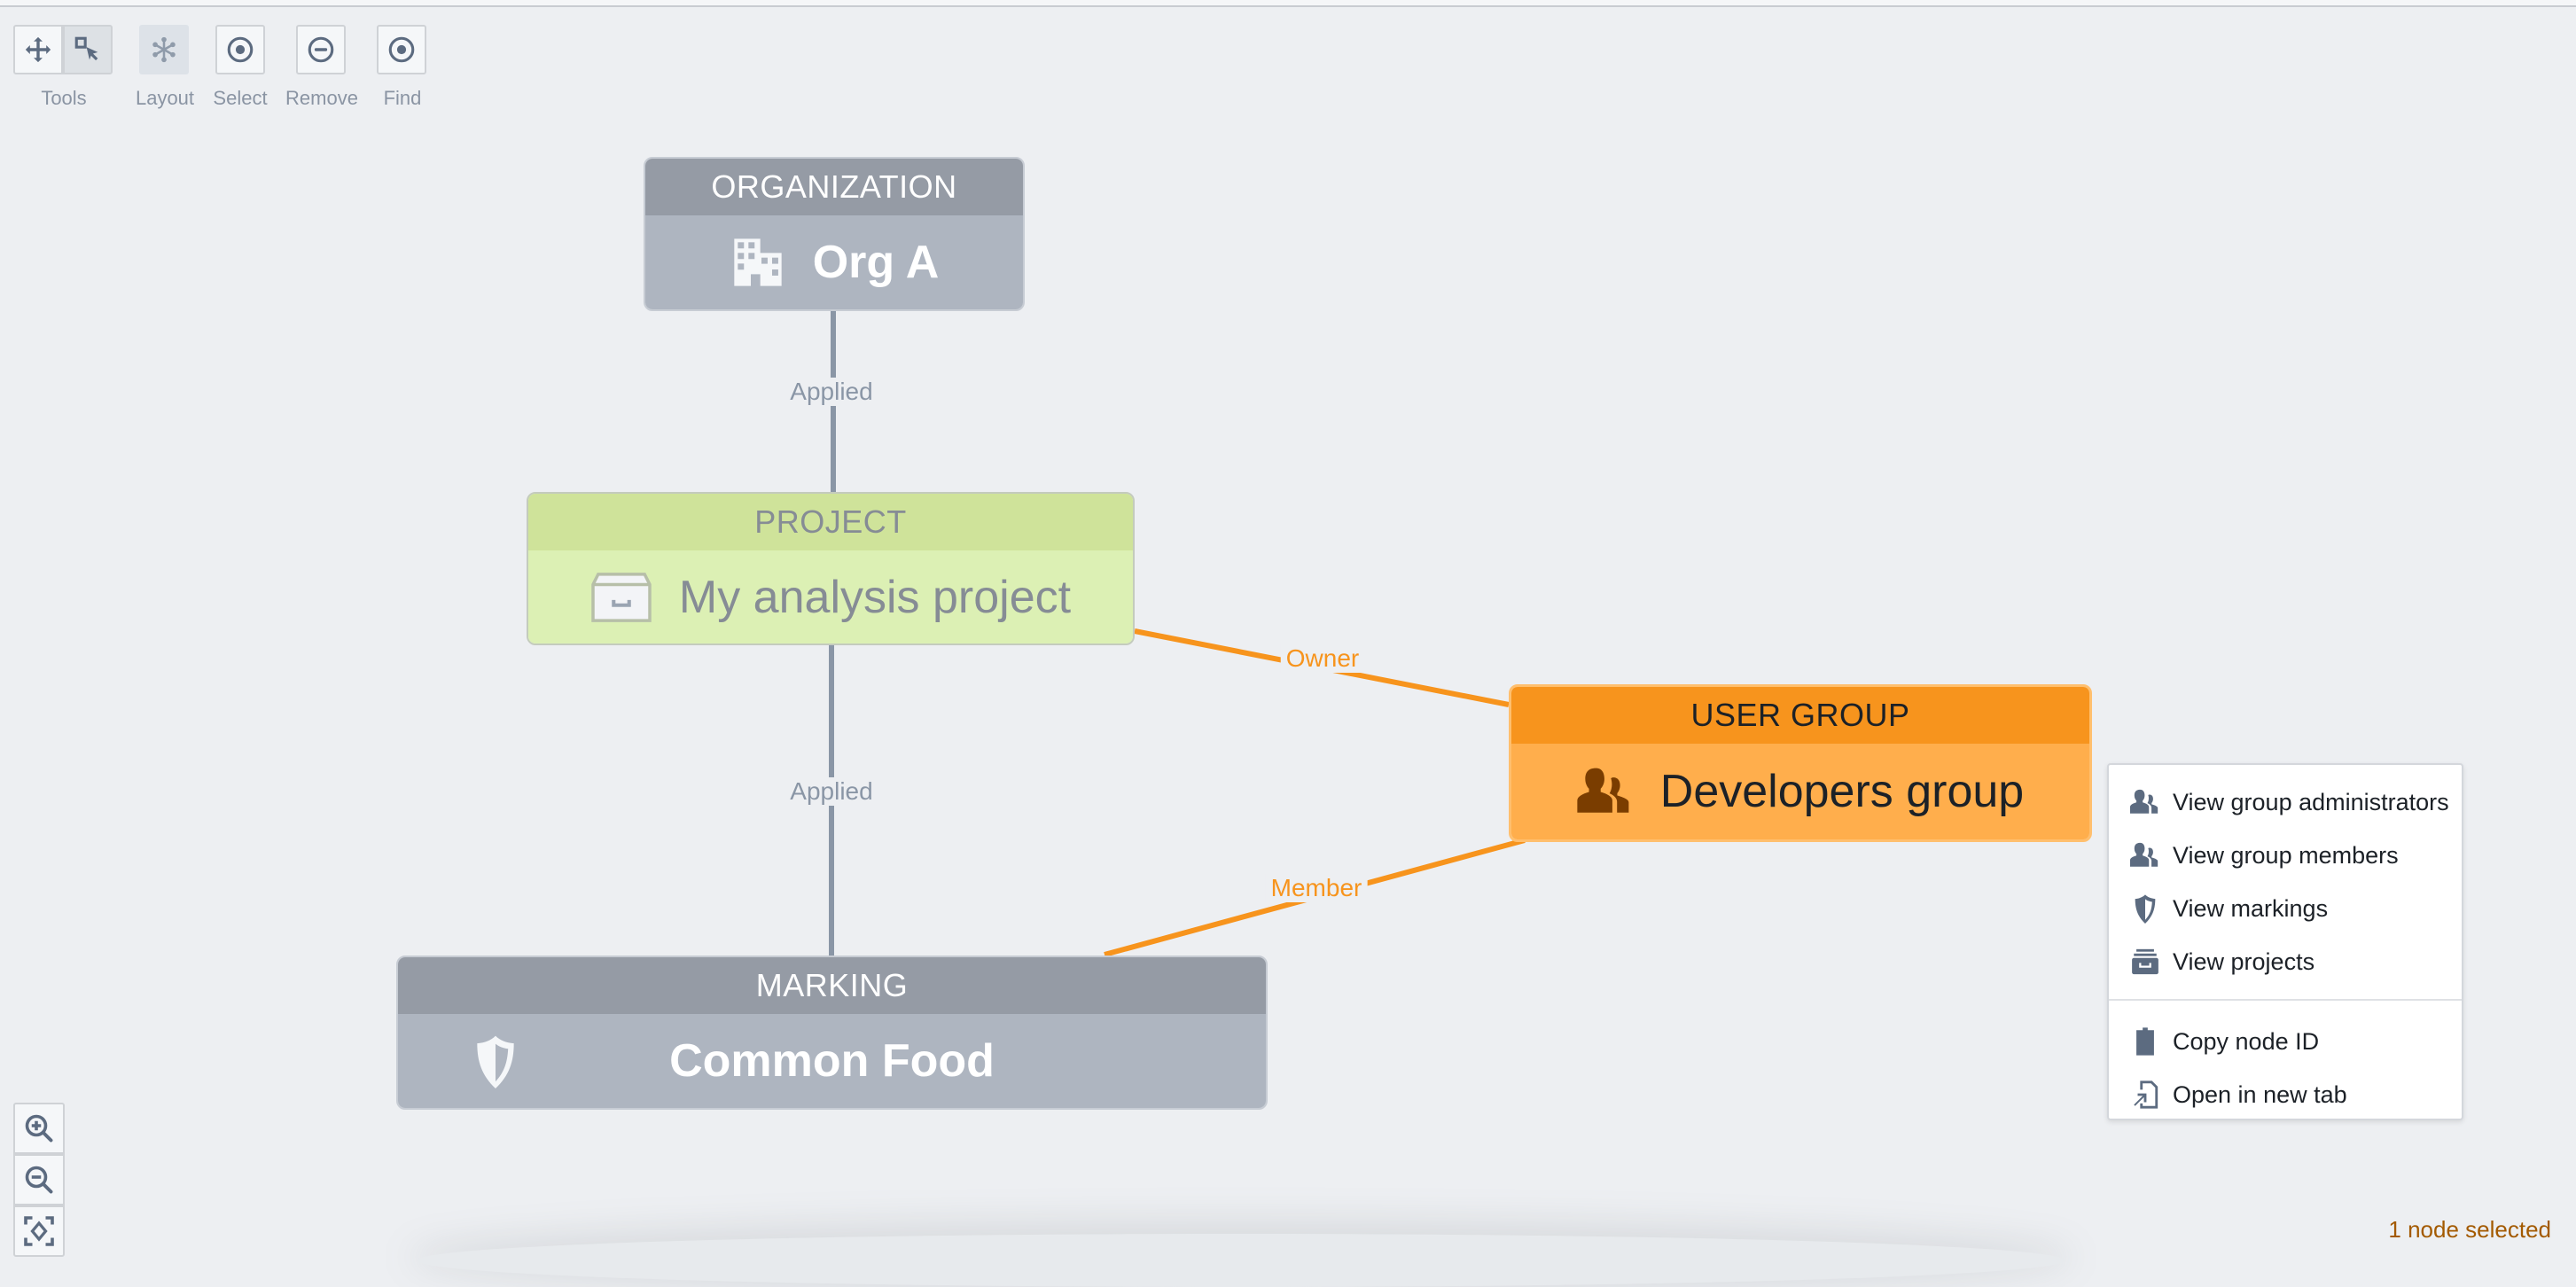 This screenshot has height=1287, width=2576. Describe the element at coordinates (2469, 1229) in the screenshot. I see `selection-status: 1 node selected` at that location.